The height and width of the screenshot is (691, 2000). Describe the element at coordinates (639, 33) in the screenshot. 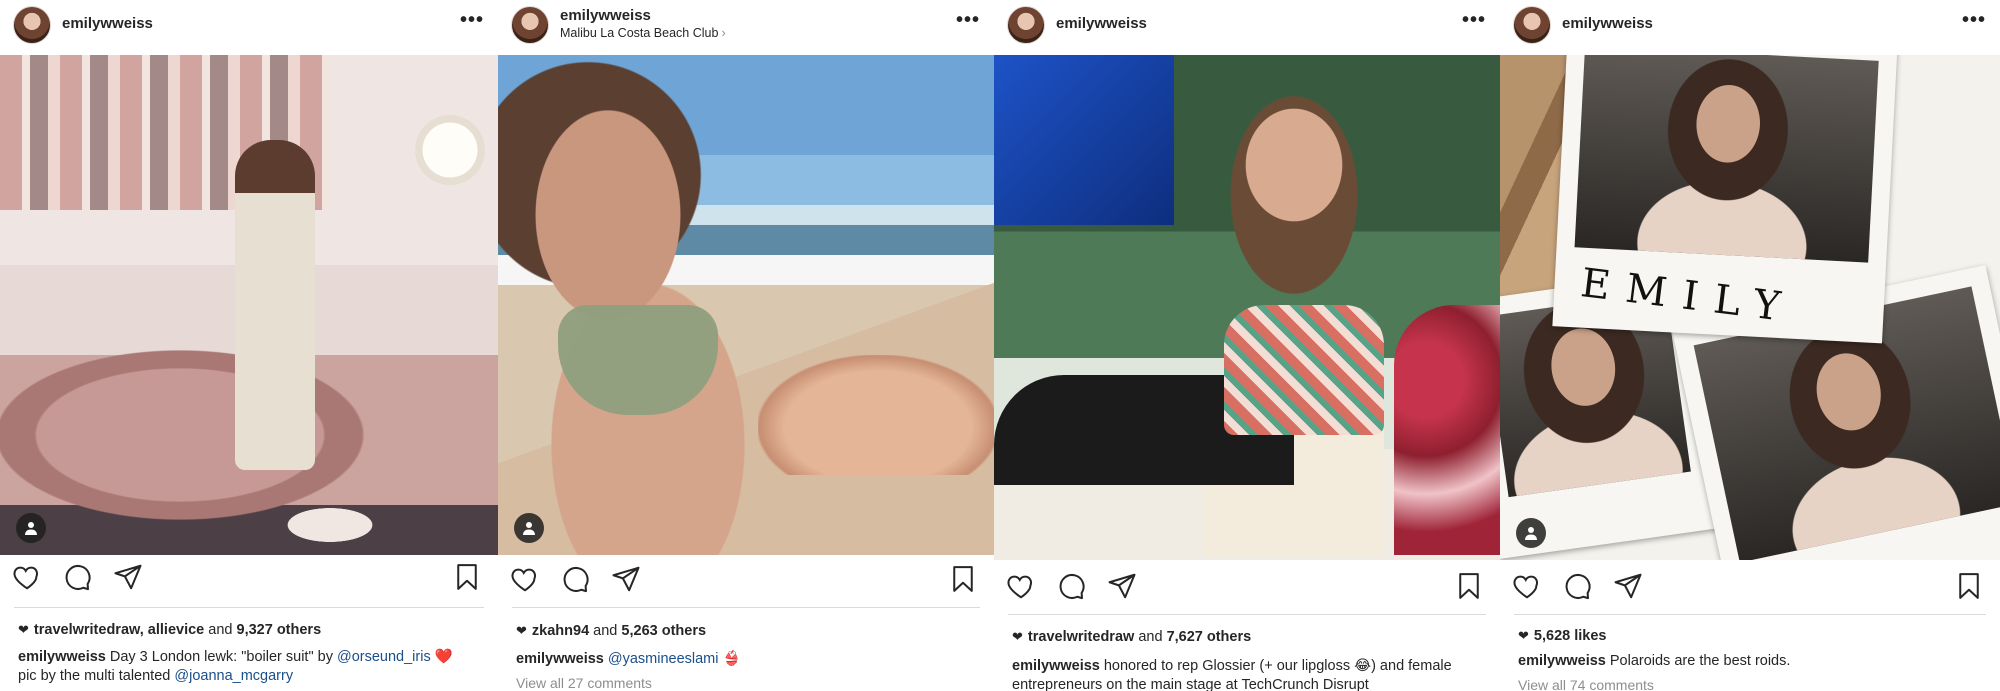

I see `location-label: Malibu La Costa Beach Club` at that location.